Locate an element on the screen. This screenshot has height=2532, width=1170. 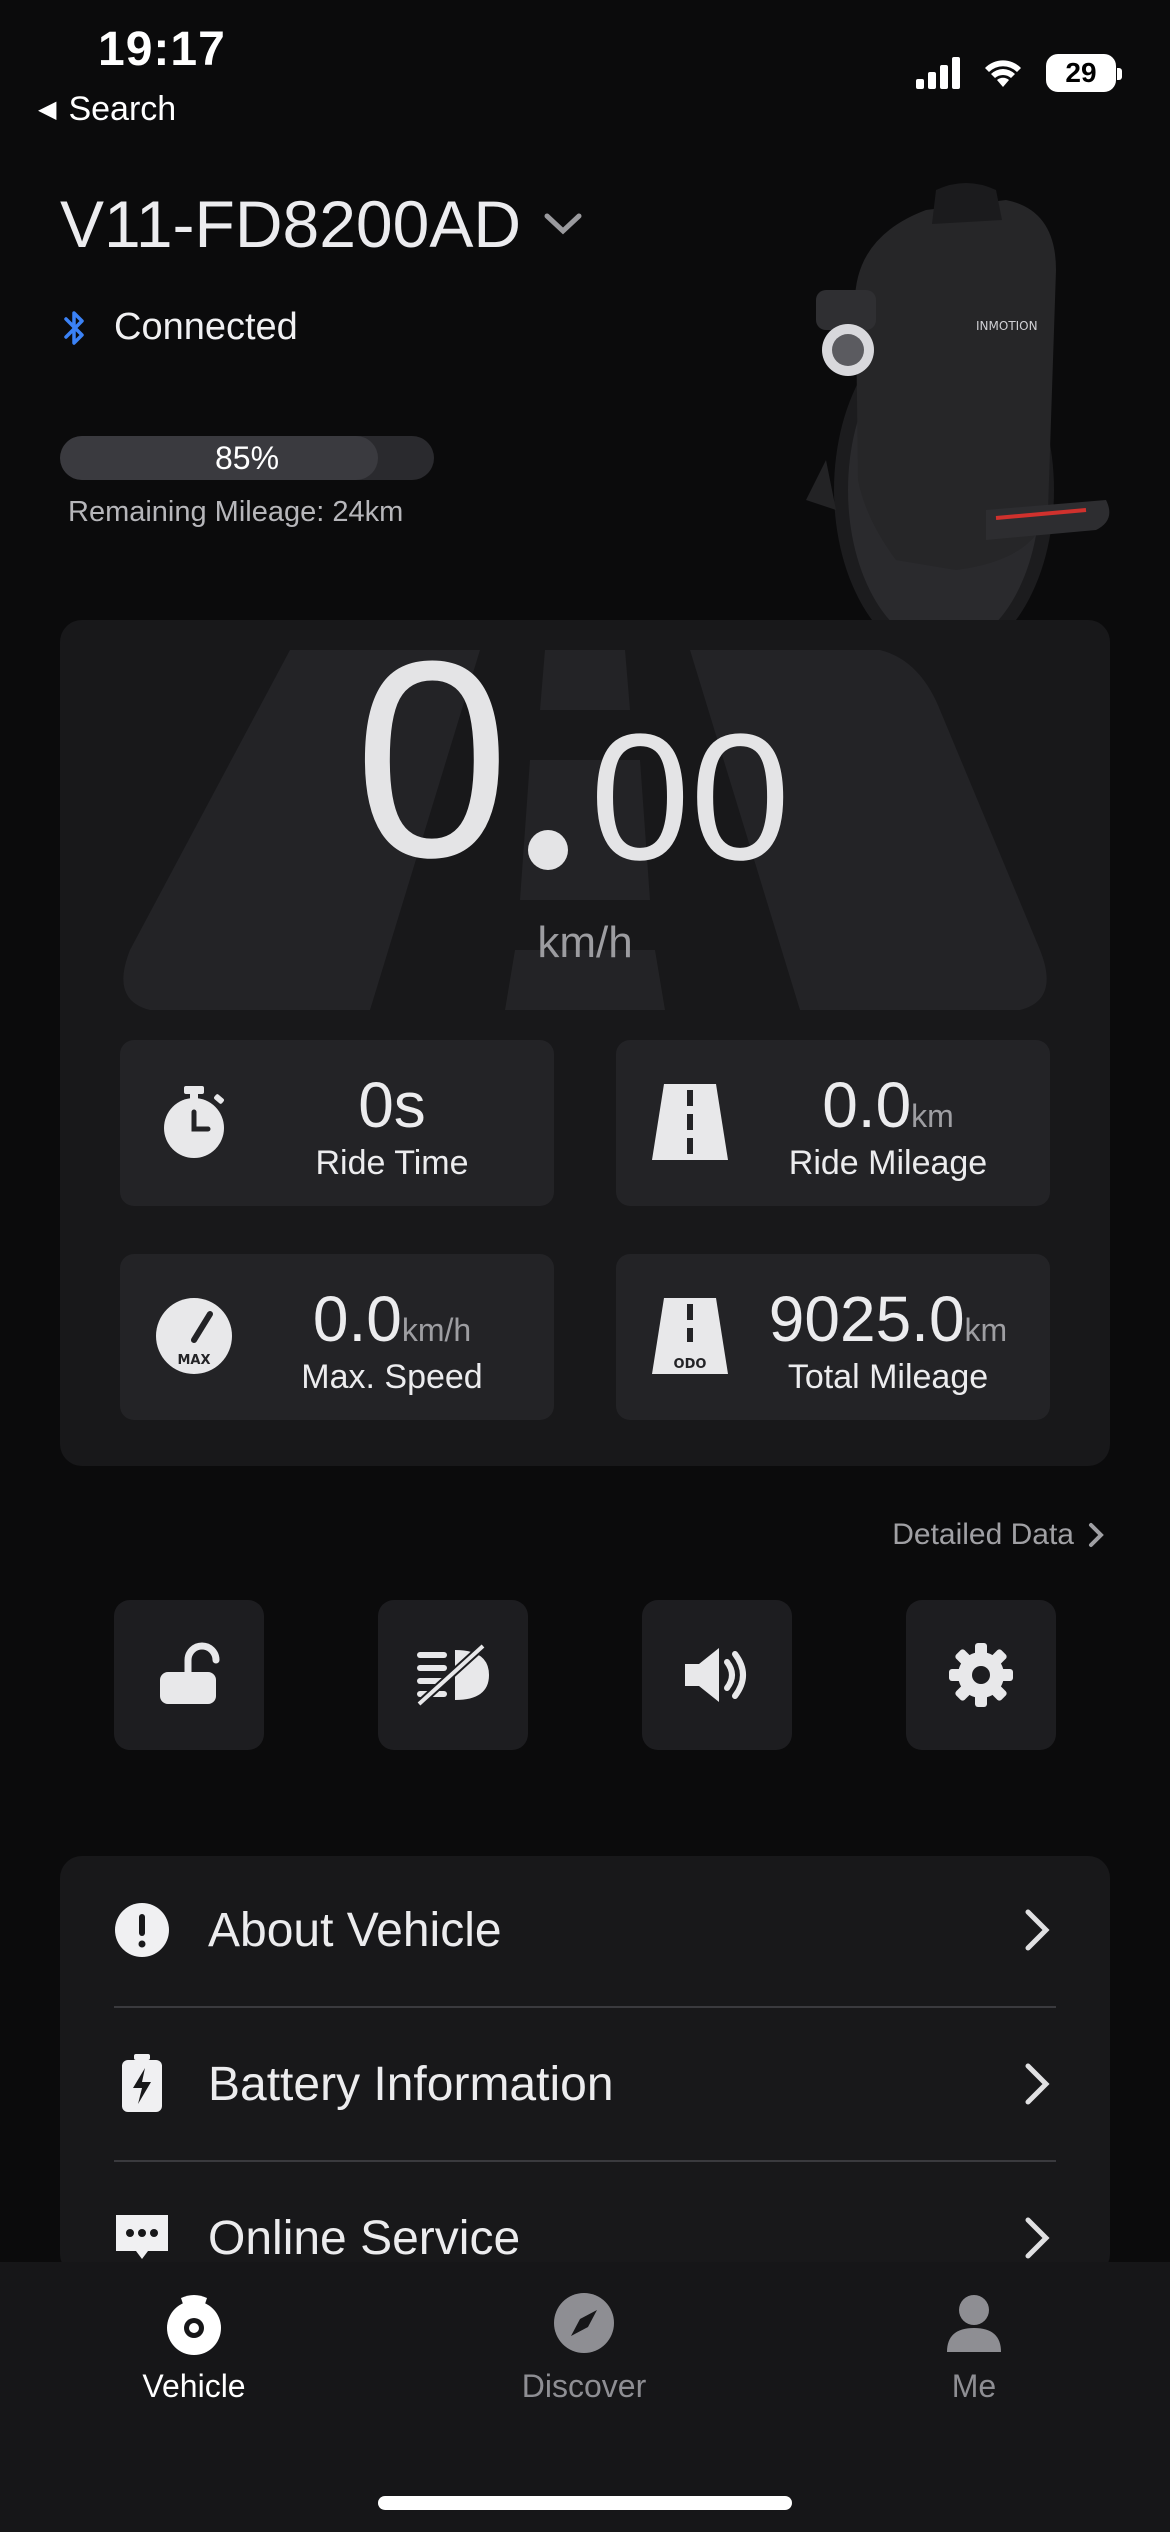
max-speed-label: Max. Speed is located at coordinates (392, 1377).